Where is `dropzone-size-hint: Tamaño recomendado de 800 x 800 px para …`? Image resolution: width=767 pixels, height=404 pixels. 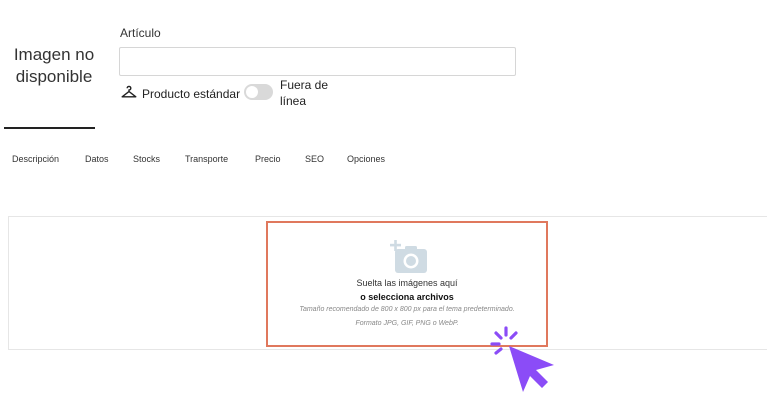 dropzone-size-hint: Tamaño recomendado de 800 x 800 px para … is located at coordinates (407, 309).